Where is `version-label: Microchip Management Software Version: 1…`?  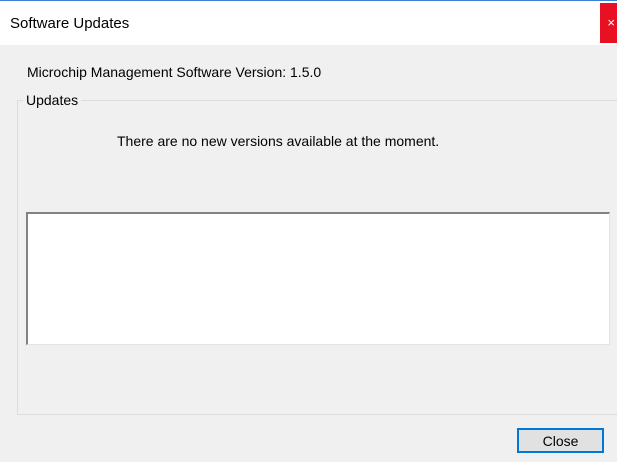 version-label: Microchip Management Software Version: 1… is located at coordinates (174, 72).